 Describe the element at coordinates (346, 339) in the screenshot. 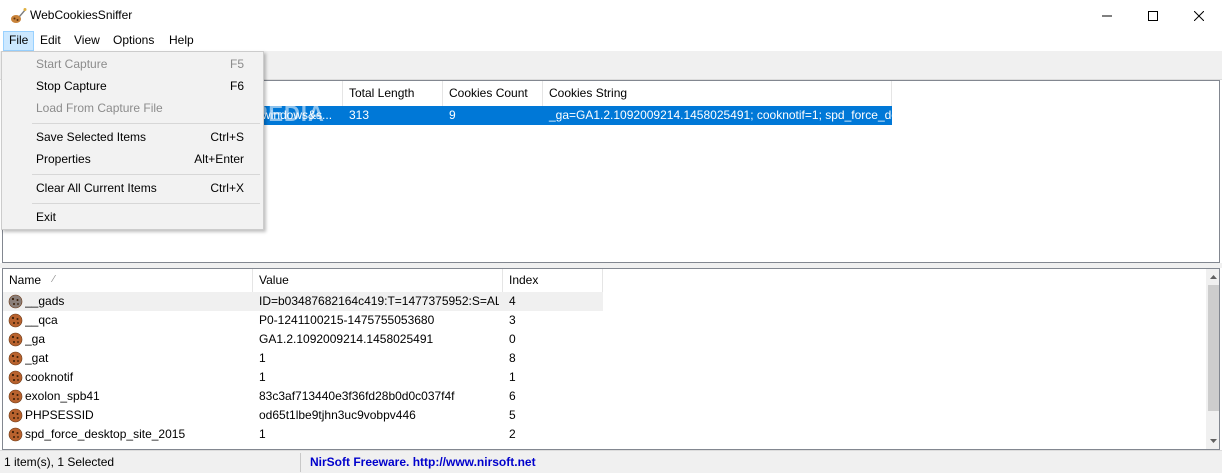

I see `value-cell: GA1.2.1092009214.1458025491` at that location.